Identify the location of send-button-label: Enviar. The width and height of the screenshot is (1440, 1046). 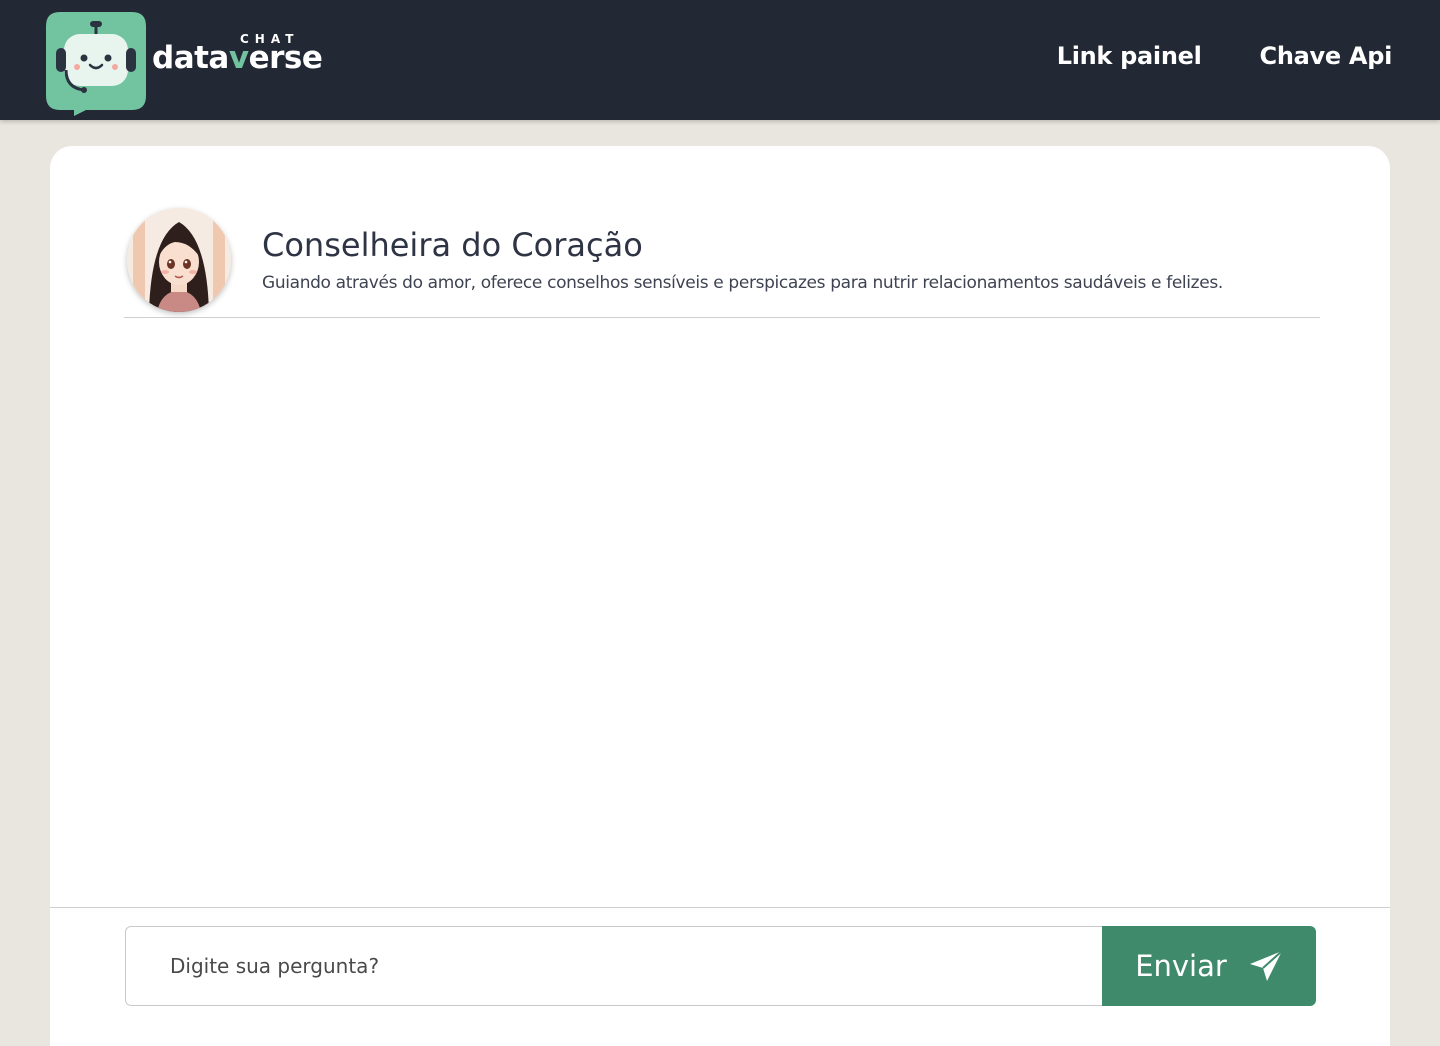
(1181, 966).